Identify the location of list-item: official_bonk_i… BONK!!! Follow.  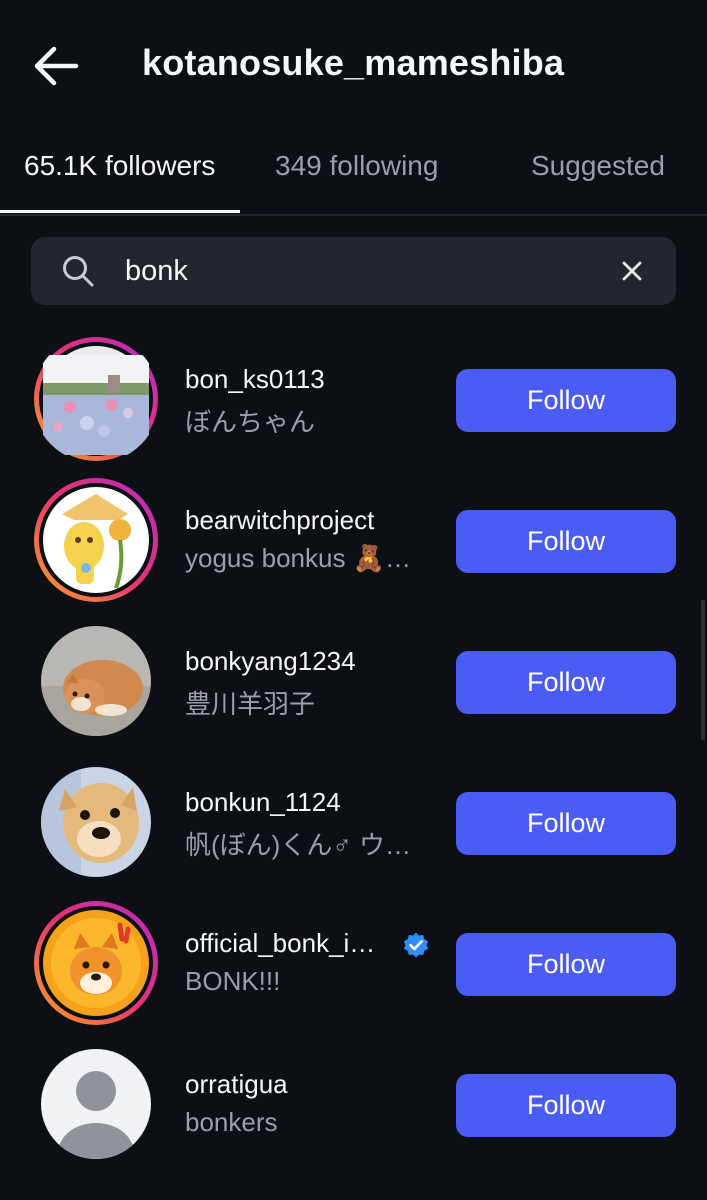
(353, 964).